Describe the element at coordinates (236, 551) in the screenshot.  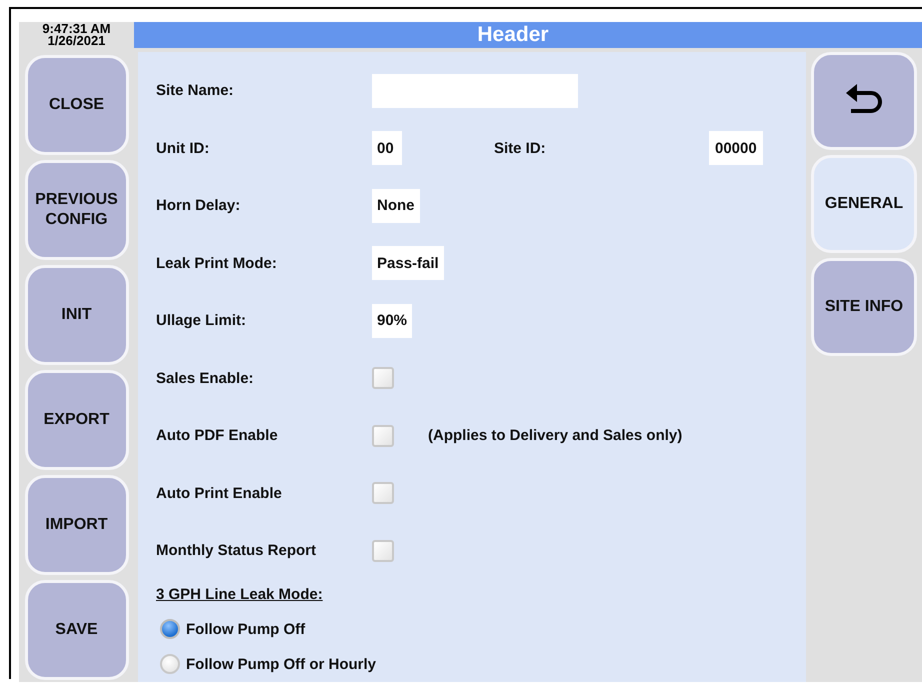
I see `field-label: Monthly Status Report` at that location.